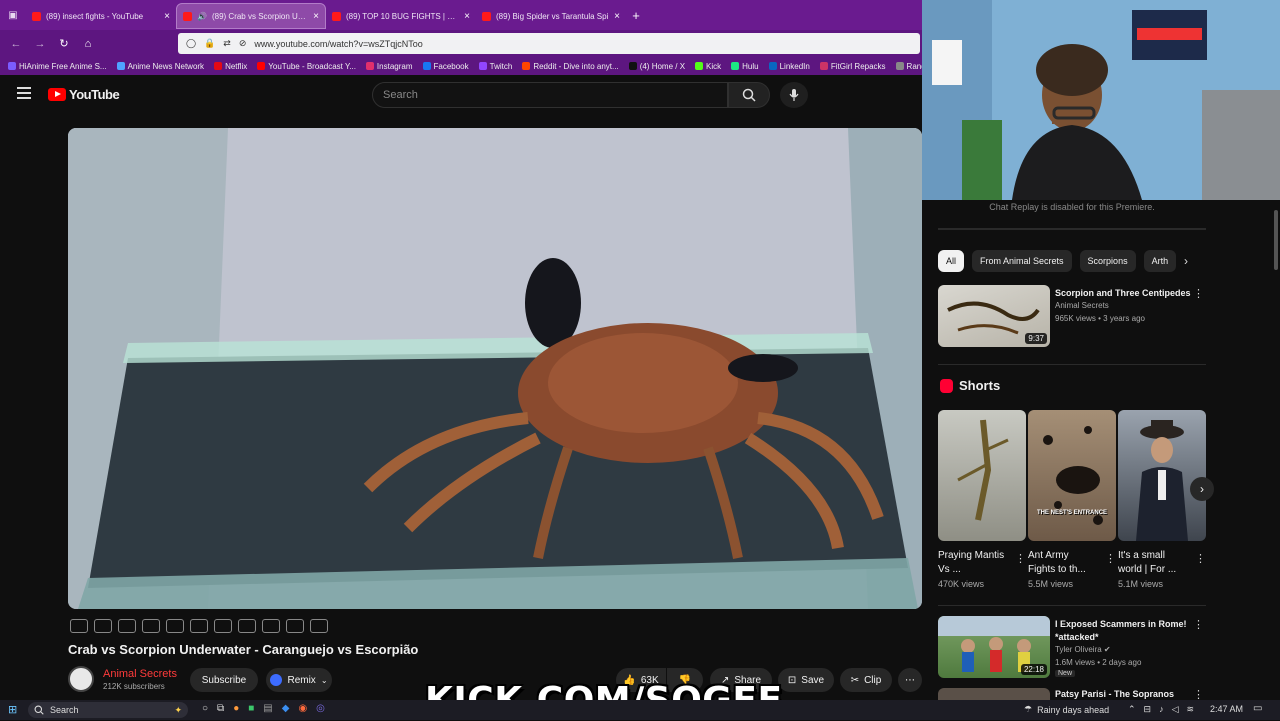  I want to click on tab-big-spider: (89) Big Spider vs Tarantula Spi ×, so click(551, 16).